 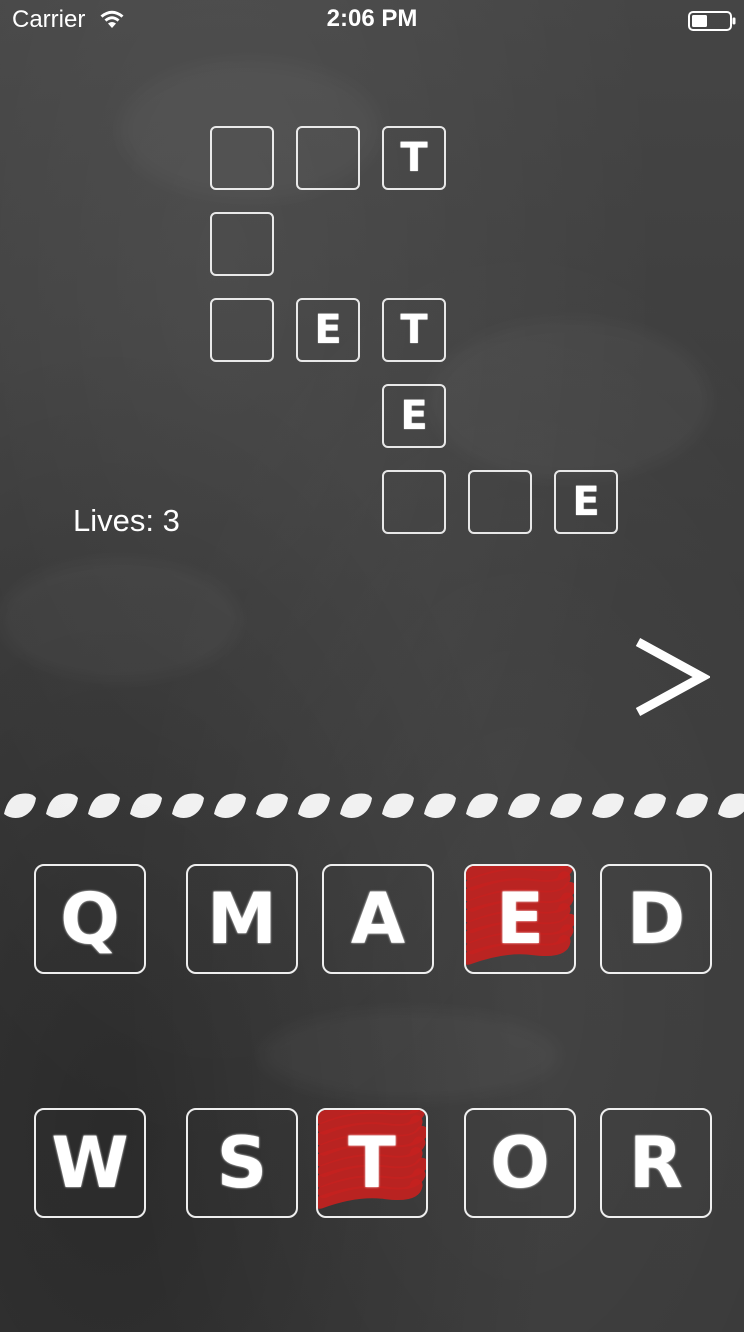 I want to click on letter-tile: R, so click(x=656, y=1163).